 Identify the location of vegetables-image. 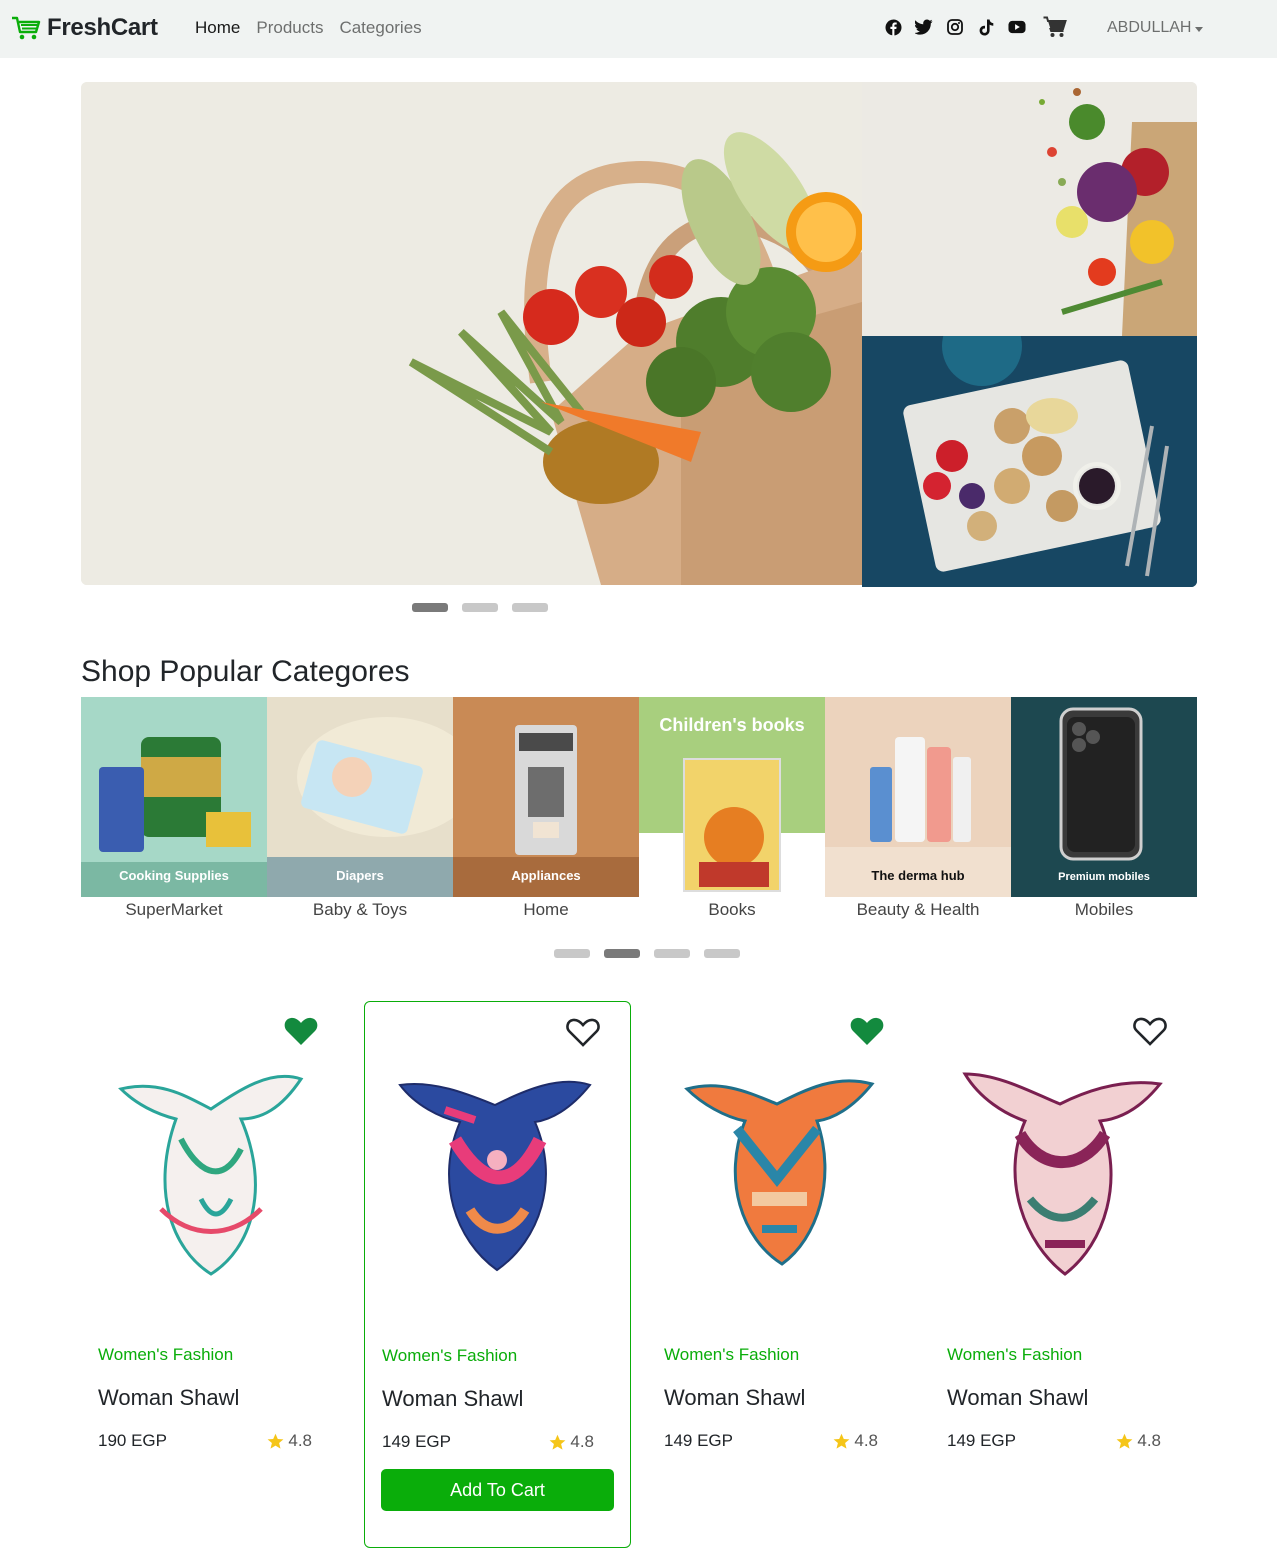
(1029, 209).